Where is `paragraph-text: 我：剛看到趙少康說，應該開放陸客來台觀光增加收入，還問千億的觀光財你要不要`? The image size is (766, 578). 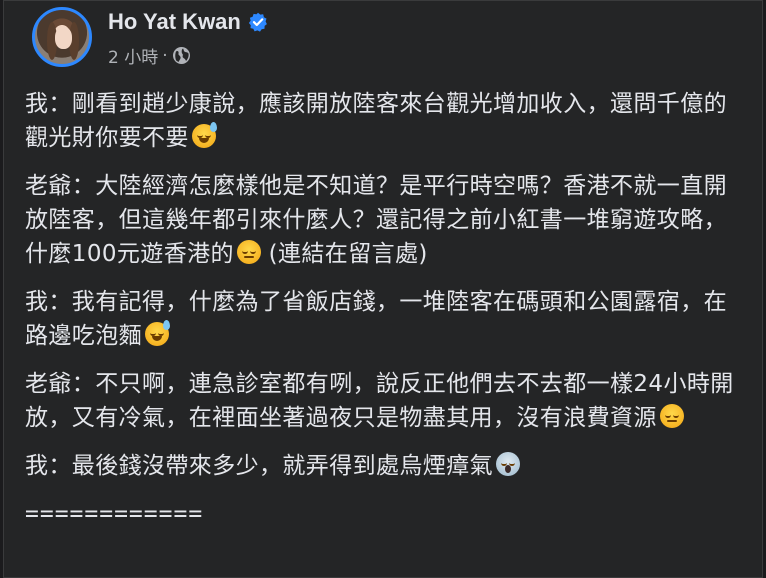 paragraph-text: 我：剛看到趙少康說，應該開放陸客來台觀光增加收入，還問千億的觀光財你要不要 is located at coordinates (376, 121).